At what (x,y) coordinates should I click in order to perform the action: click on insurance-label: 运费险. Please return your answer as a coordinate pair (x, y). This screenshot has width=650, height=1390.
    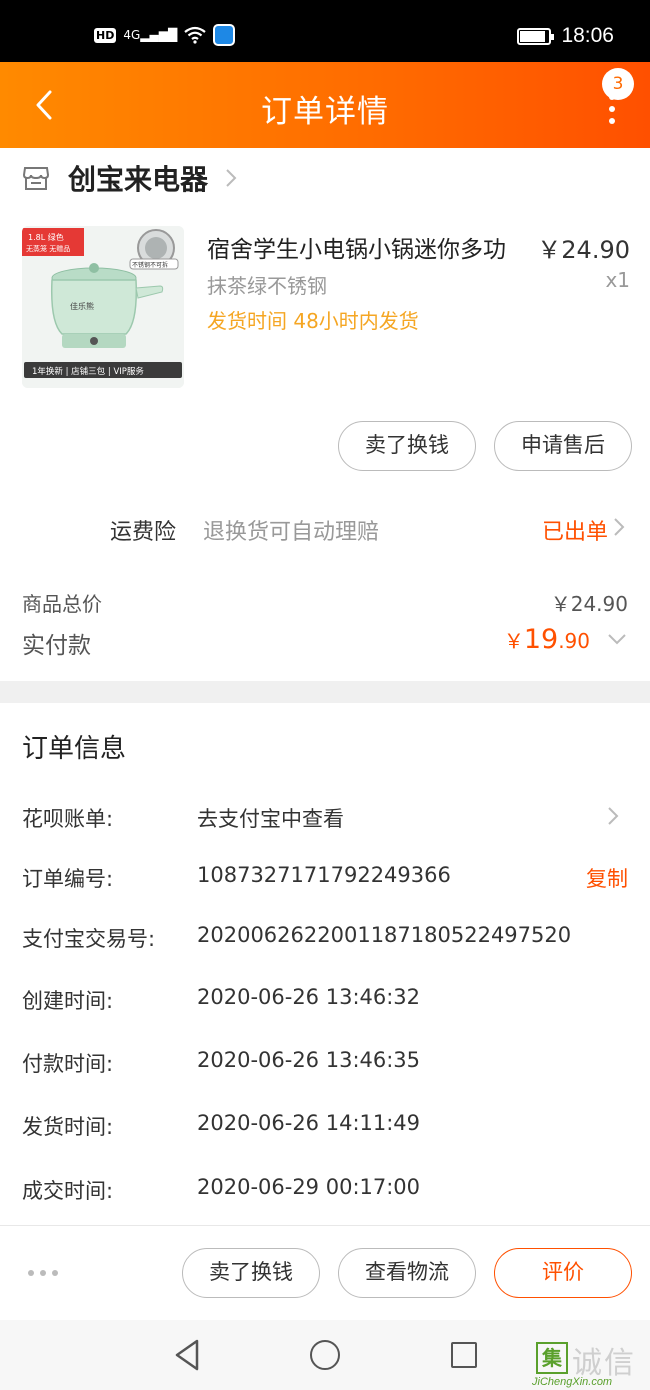
    Looking at the image, I should click on (143, 532).